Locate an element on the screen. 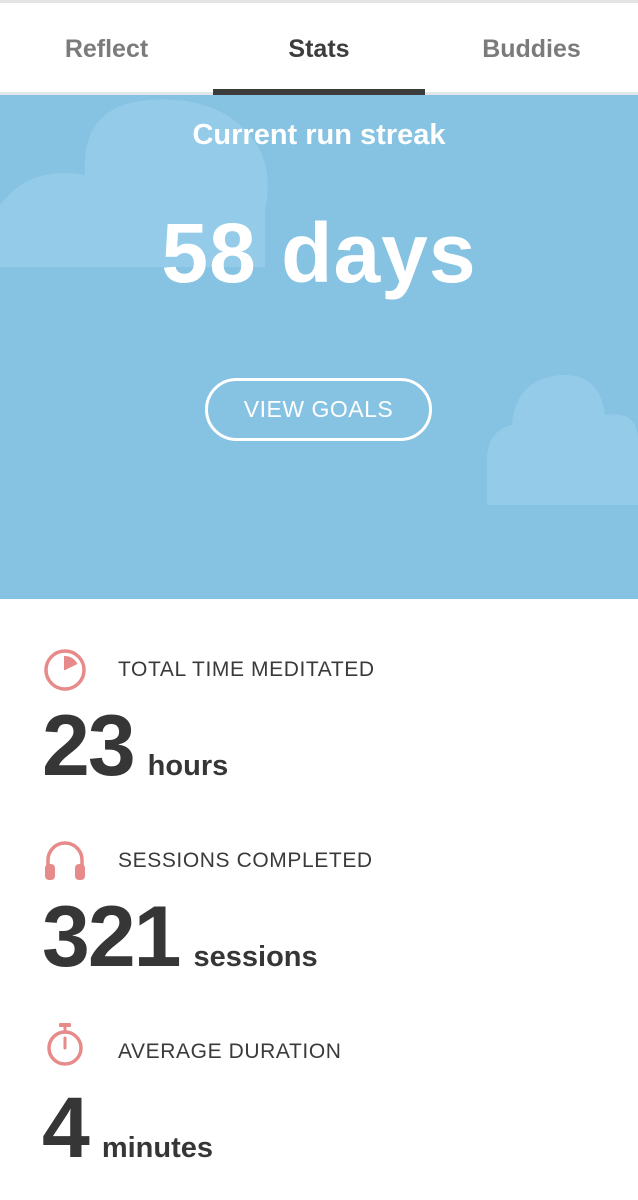 The image size is (638, 1200). pie-timer-icon is located at coordinates (65, 670).